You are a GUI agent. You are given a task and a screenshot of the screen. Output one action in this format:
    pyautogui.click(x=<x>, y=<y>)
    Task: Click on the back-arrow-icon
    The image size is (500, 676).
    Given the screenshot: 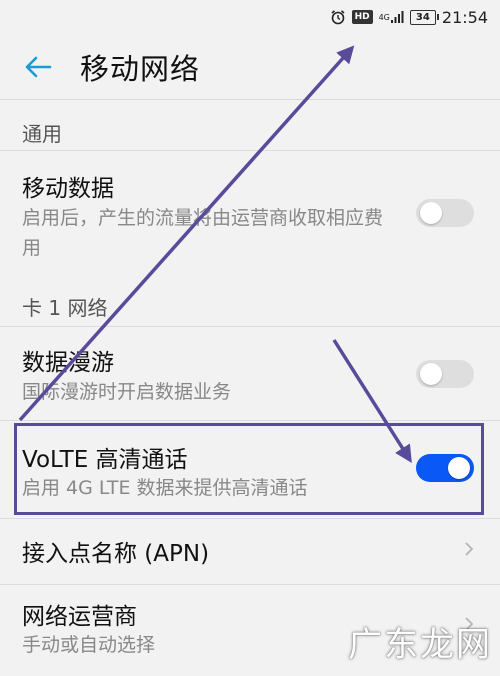 What is the action you would take?
    pyautogui.click(x=38, y=66)
    